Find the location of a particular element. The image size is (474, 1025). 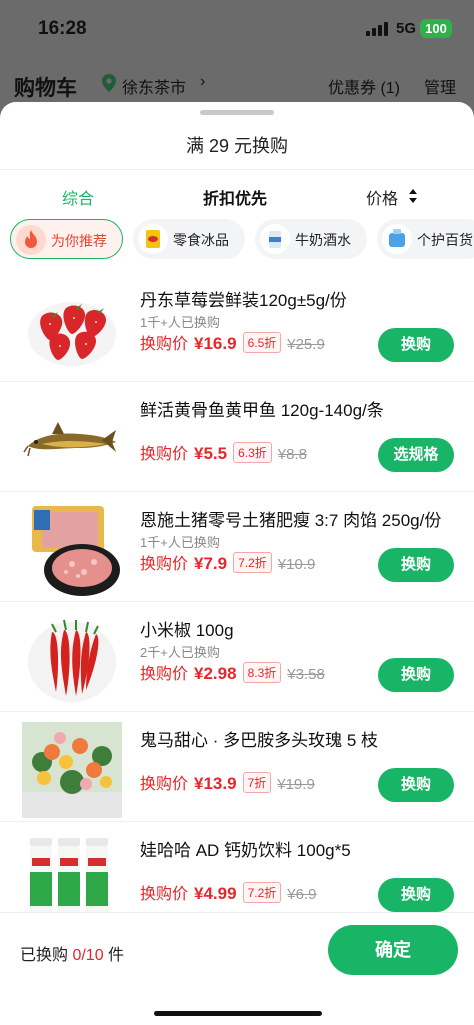

sort-arrows-icon is located at coordinates (413, 196).